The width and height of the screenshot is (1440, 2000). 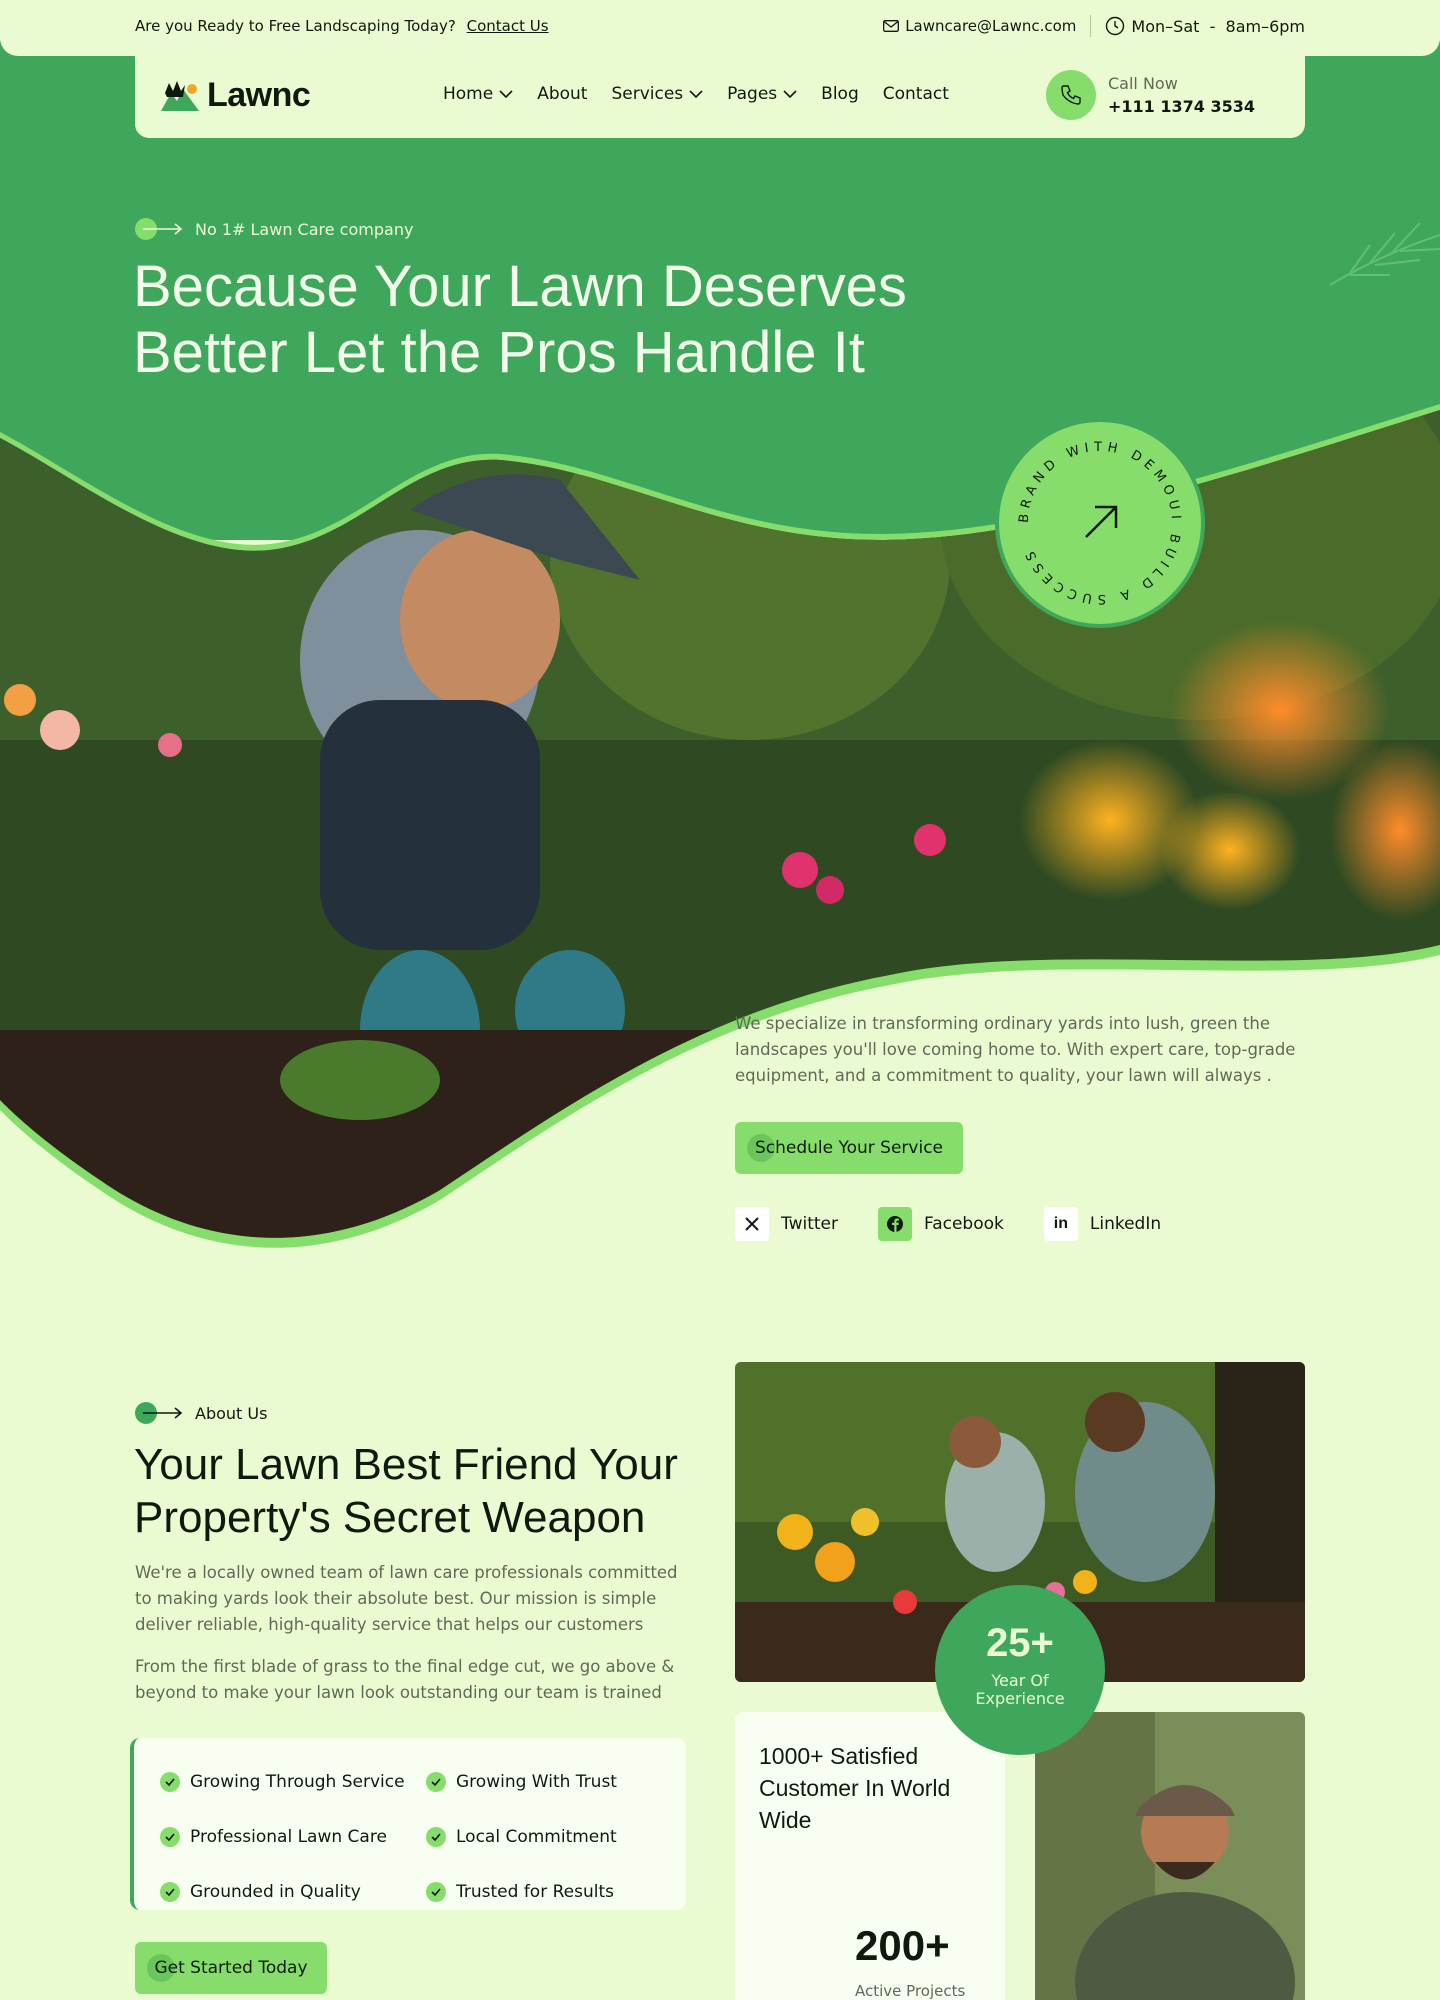 I want to click on nav-item-label: Blog, so click(x=840, y=94).